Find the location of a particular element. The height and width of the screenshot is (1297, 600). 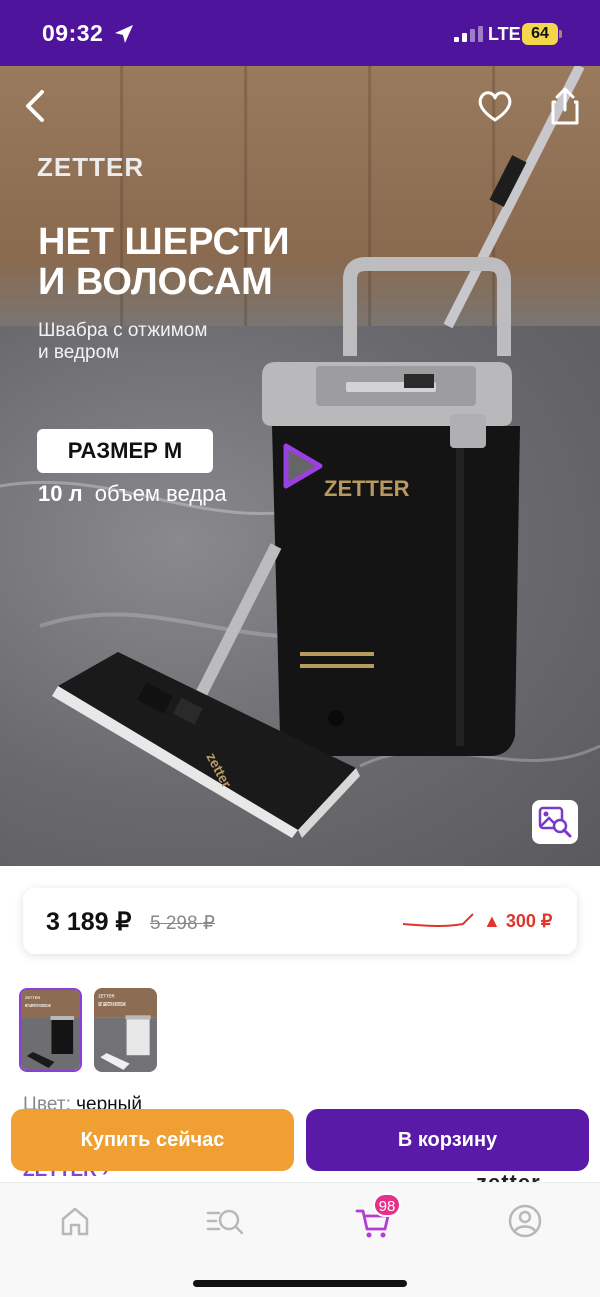

add-to-cart-button: В корзину is located at coordinates (447, 1140).